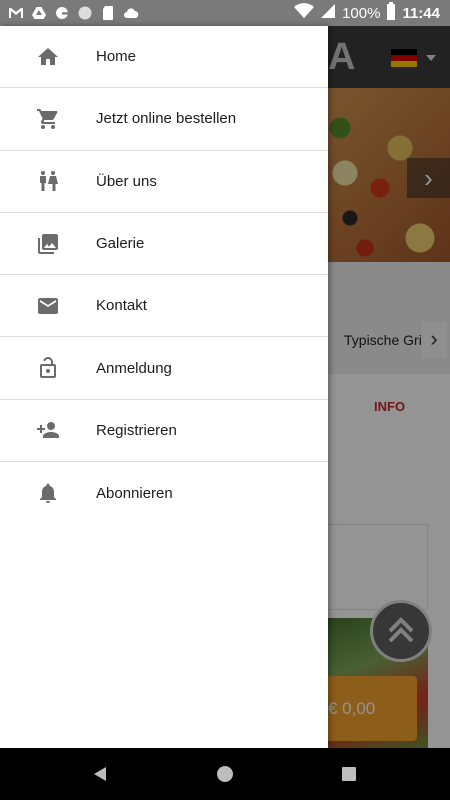  What do you see at coordinates (421, 13) in the screenshot?
I see `clock: 11:44` at bounding box center [421, 13].